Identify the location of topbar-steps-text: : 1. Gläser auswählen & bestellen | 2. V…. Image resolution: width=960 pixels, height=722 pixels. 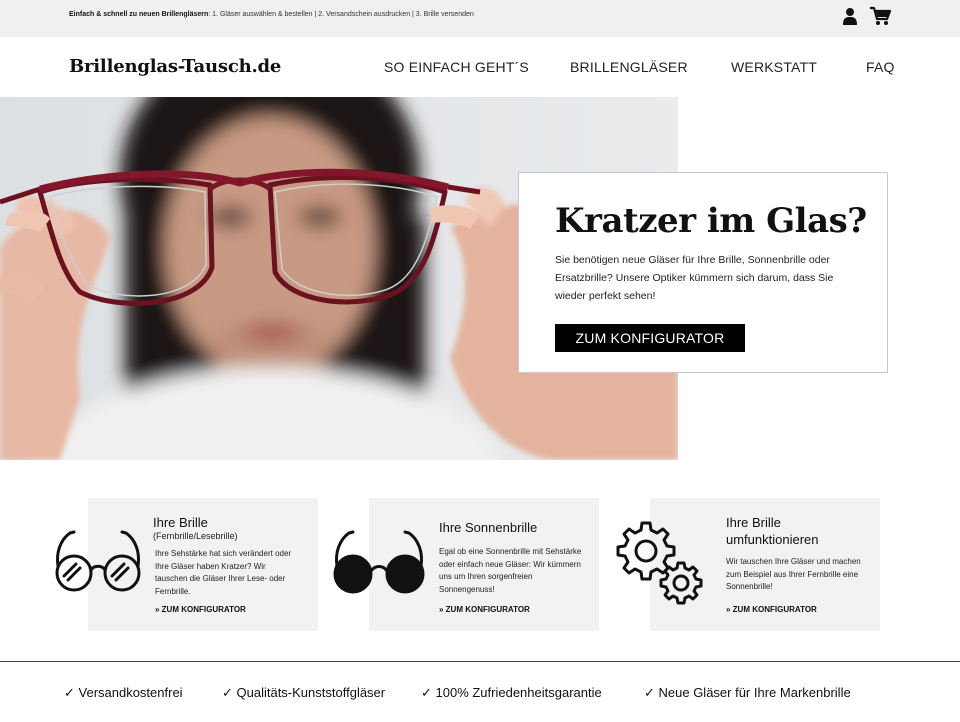
(341, 14).